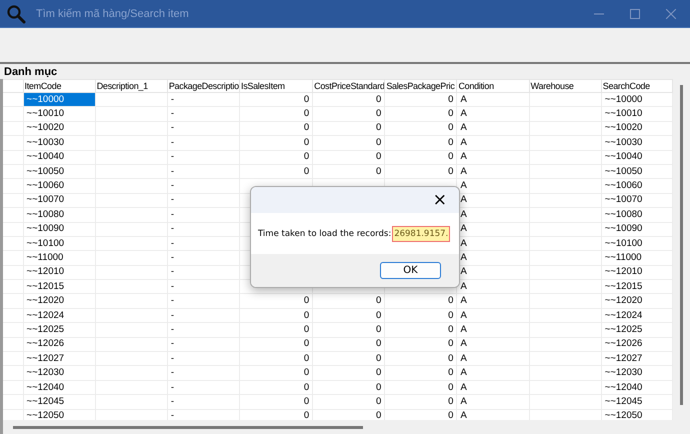  Describe the element at coordinates (276, 86) in the screenshot. I see `column-header: IsSalesItem` at that location.